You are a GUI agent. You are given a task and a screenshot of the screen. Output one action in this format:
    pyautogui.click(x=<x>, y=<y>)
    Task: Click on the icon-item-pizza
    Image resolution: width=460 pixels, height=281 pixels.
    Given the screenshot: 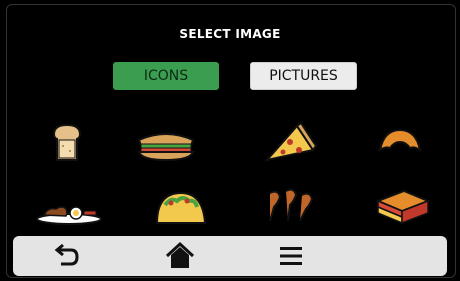 What is the action you would take?
    pyautogui.click(x=288, y=143)
    